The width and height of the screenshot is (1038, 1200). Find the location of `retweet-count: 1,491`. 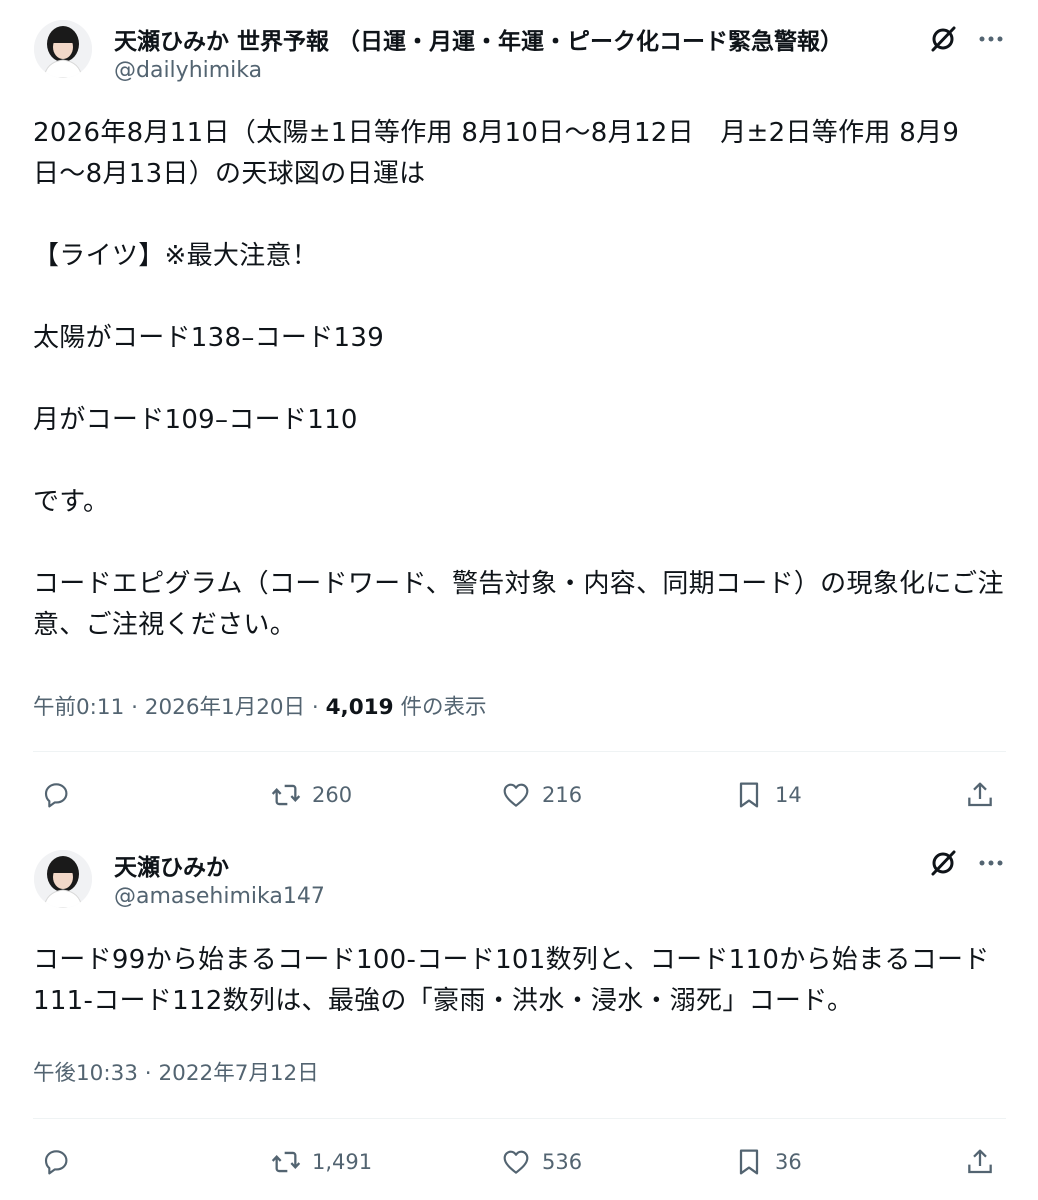

retweet-count: 1,491 is located at coordinates (342, 1162).